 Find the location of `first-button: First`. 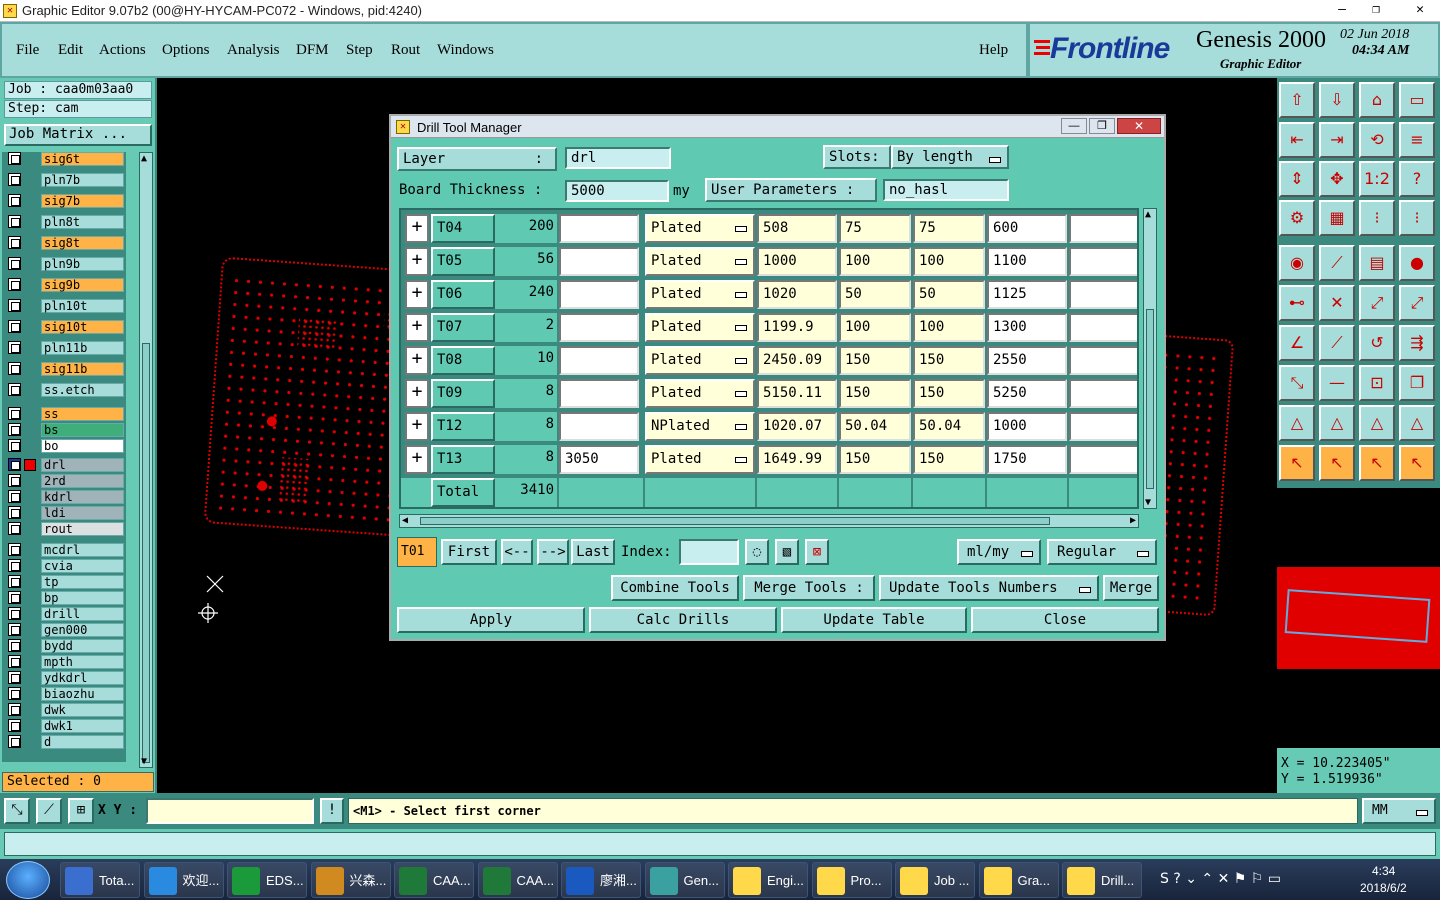

first-button: First is located at coordinates (469, 552).